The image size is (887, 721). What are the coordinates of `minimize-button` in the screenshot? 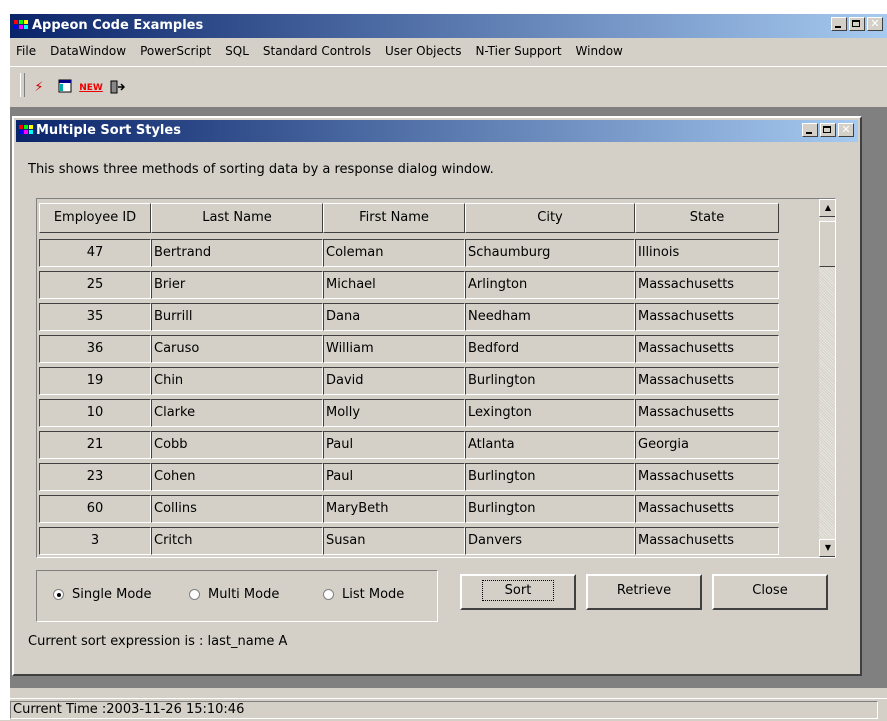 It's located at (839, 24).